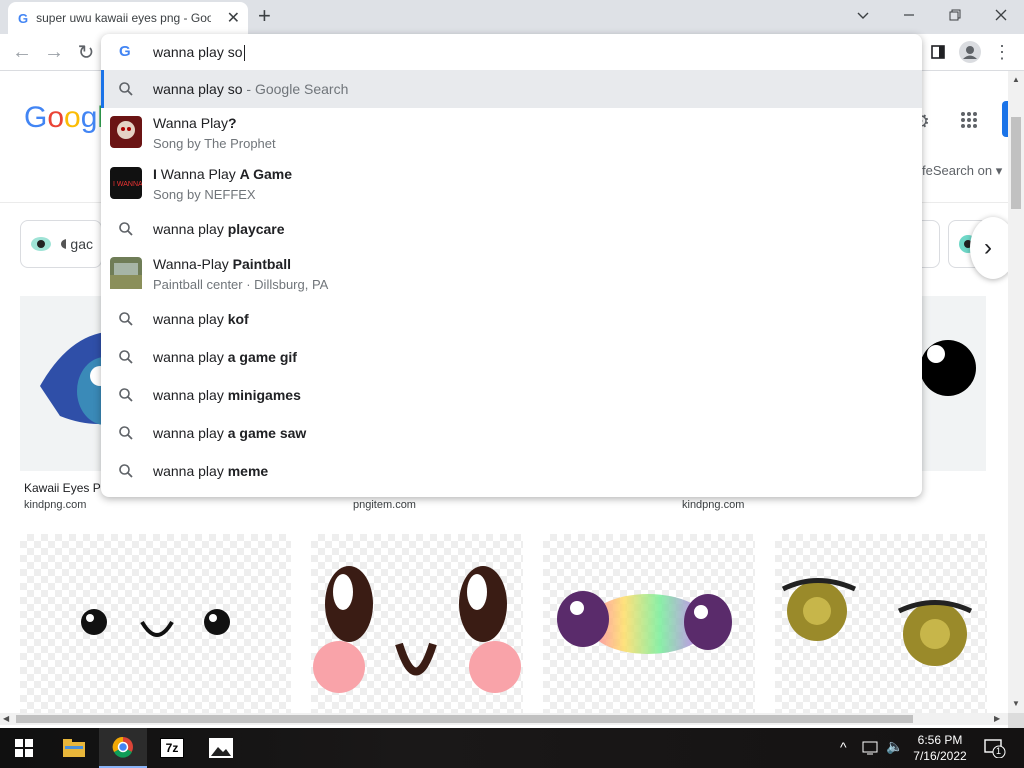 This screenshot has height=768, width=1024. I want to click on suggestion-bold: Paintball, so click(261, 264).